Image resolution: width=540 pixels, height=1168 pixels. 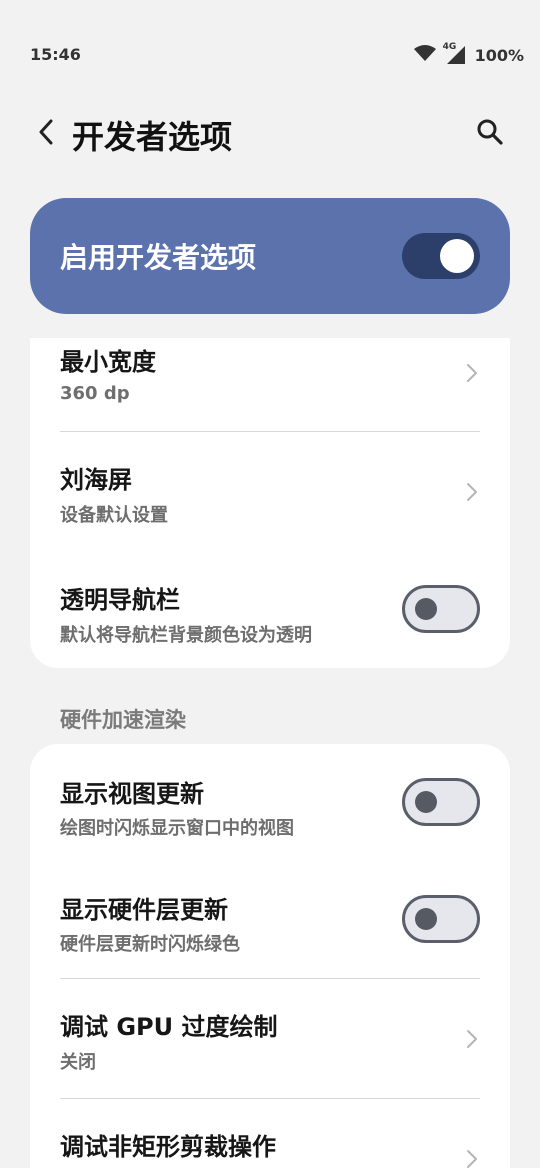 I want to click on setting-row-debug-non-rect-clip: 调试非矩形剪裁操作, so click(x=270, y=1133).